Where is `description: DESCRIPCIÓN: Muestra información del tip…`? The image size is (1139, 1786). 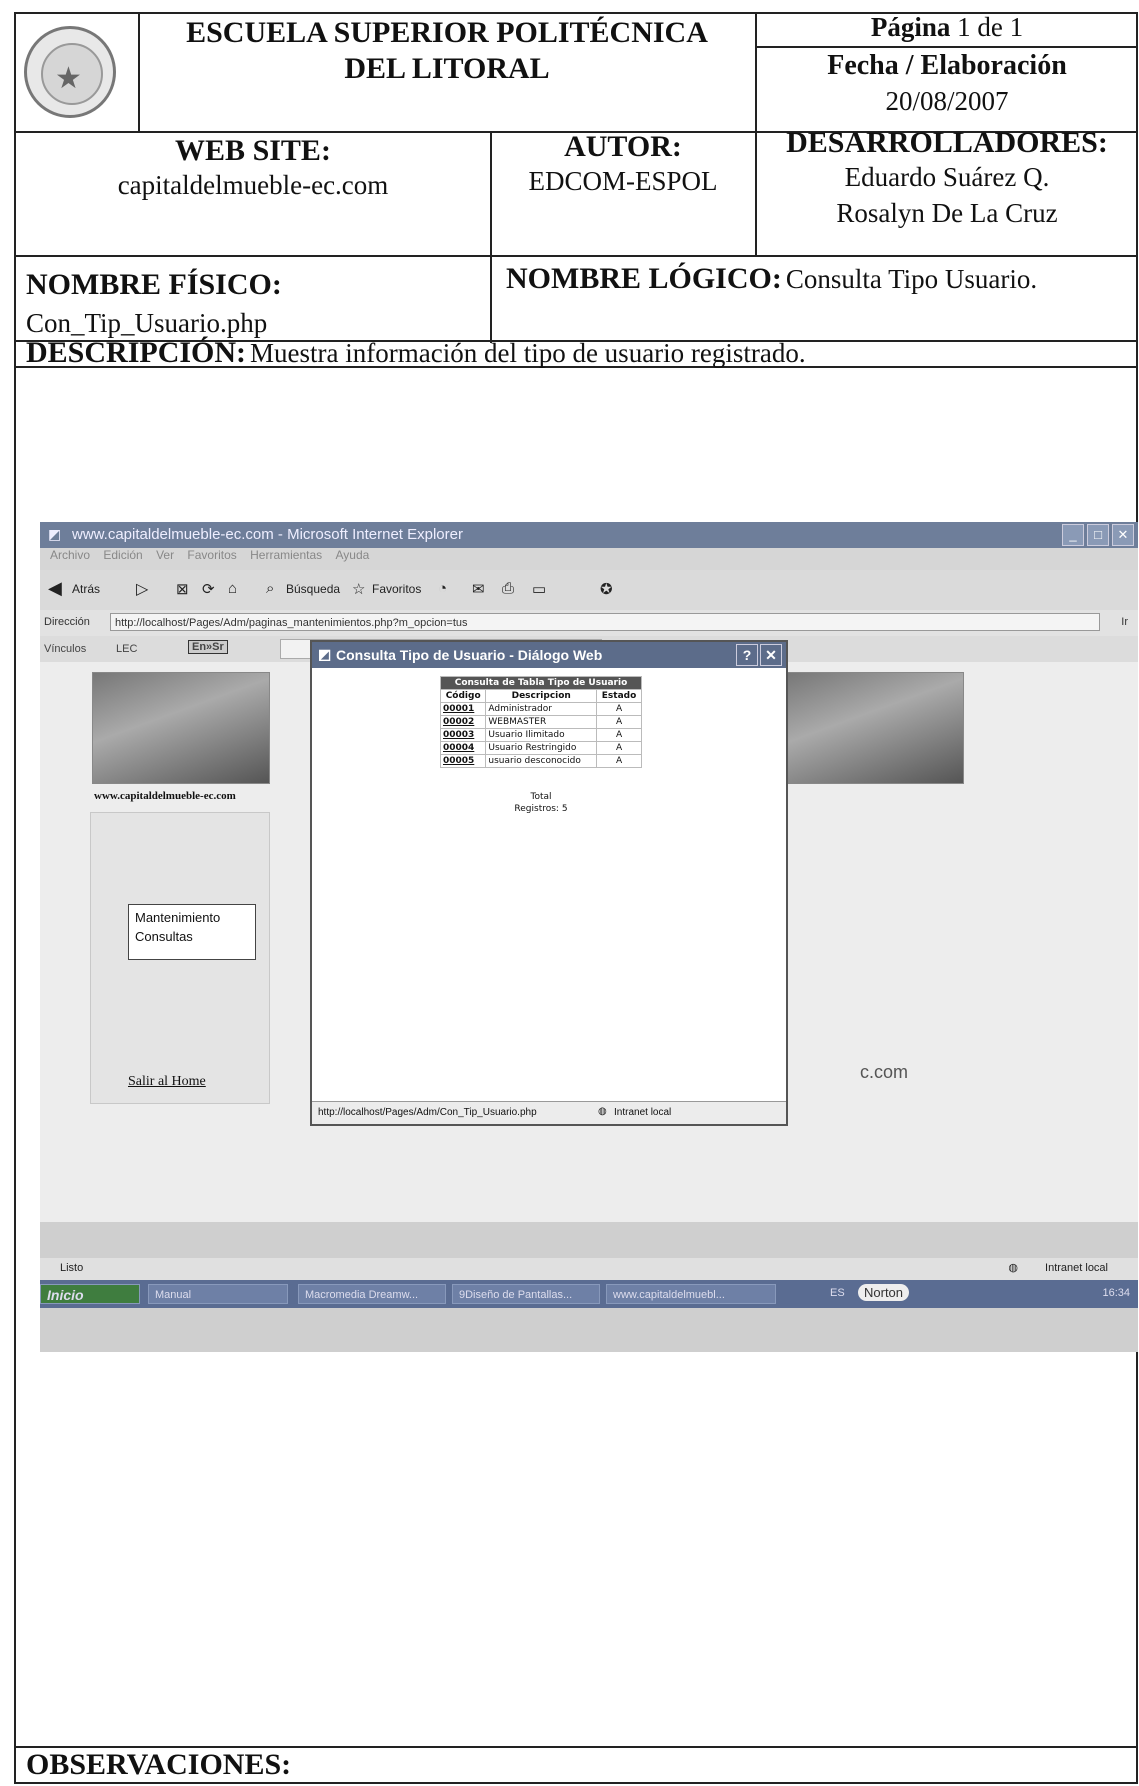
description: DESCRIPCIÓN: Muestra información del tip… is located at coordinates (416, 353).